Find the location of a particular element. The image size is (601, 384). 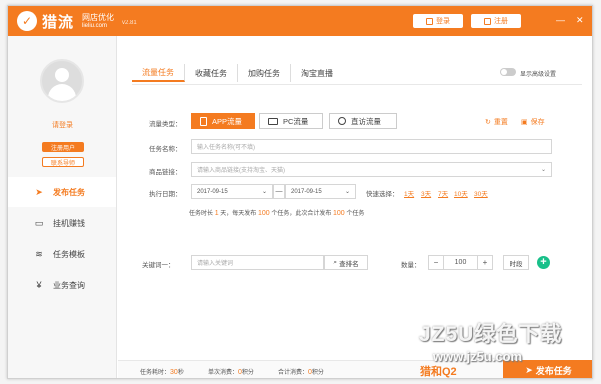

traffic-type-label: 流量类型： is located at coordinates (165, 124).